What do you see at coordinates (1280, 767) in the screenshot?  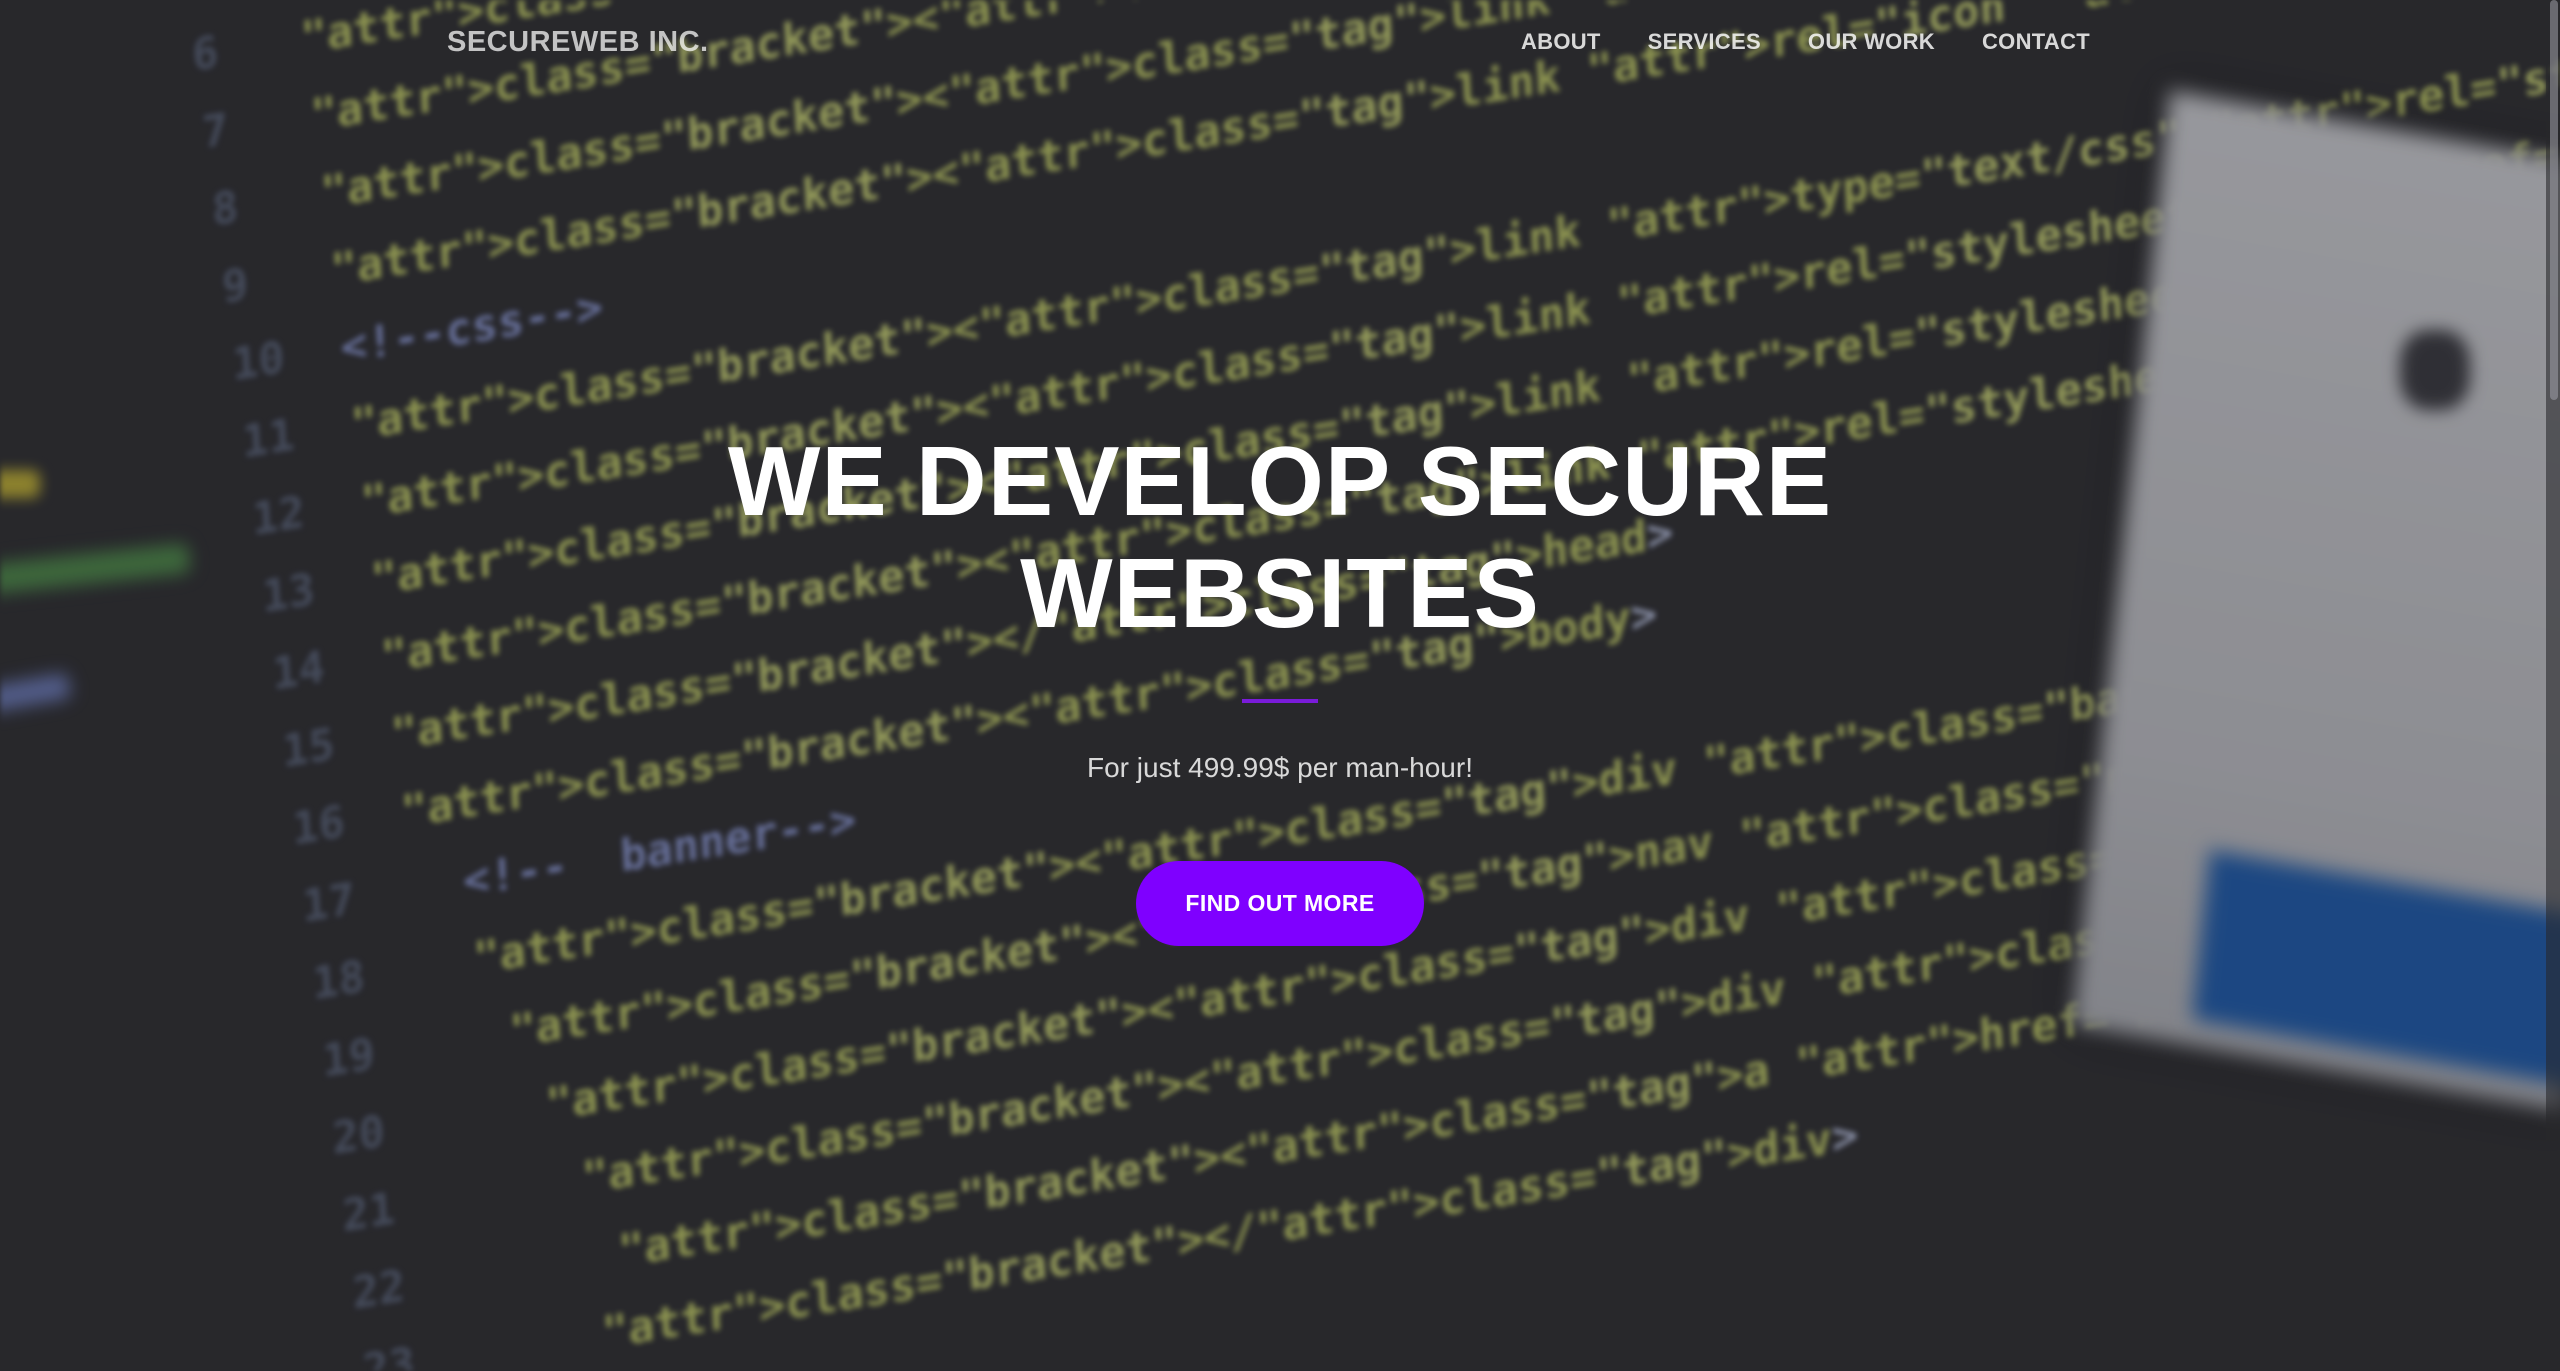 I see `hero-subtitle: For just 499.99$ per man-hour!` at bounding box center [1280, 767].